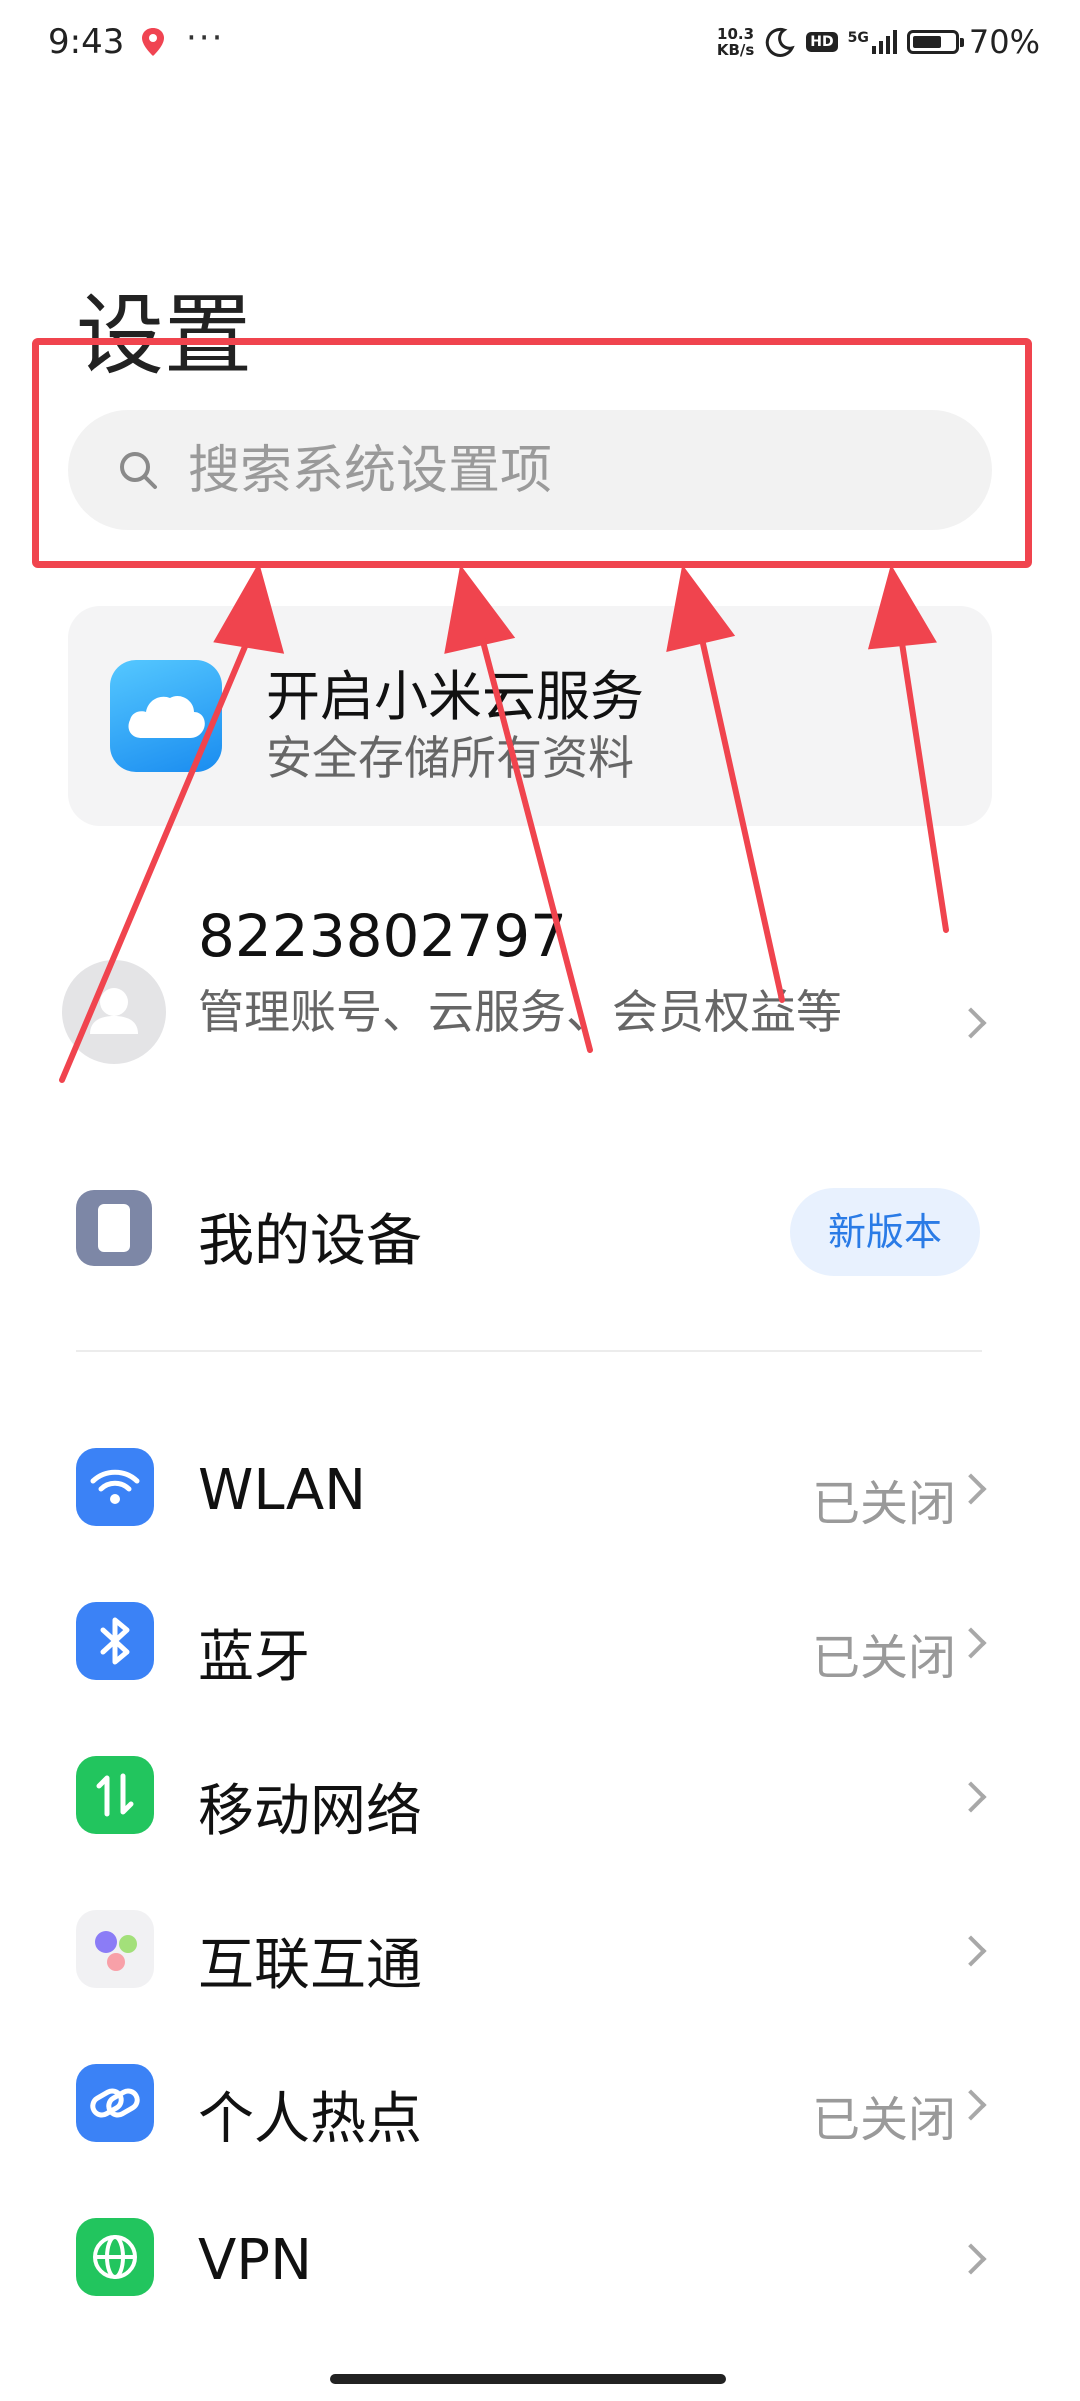 This screenshot has width=1080, height=2401. What do you see at coordinates (115, 2103) in the screenshot?
I see `hotspot-icon` at bounding box center [115, 2103].